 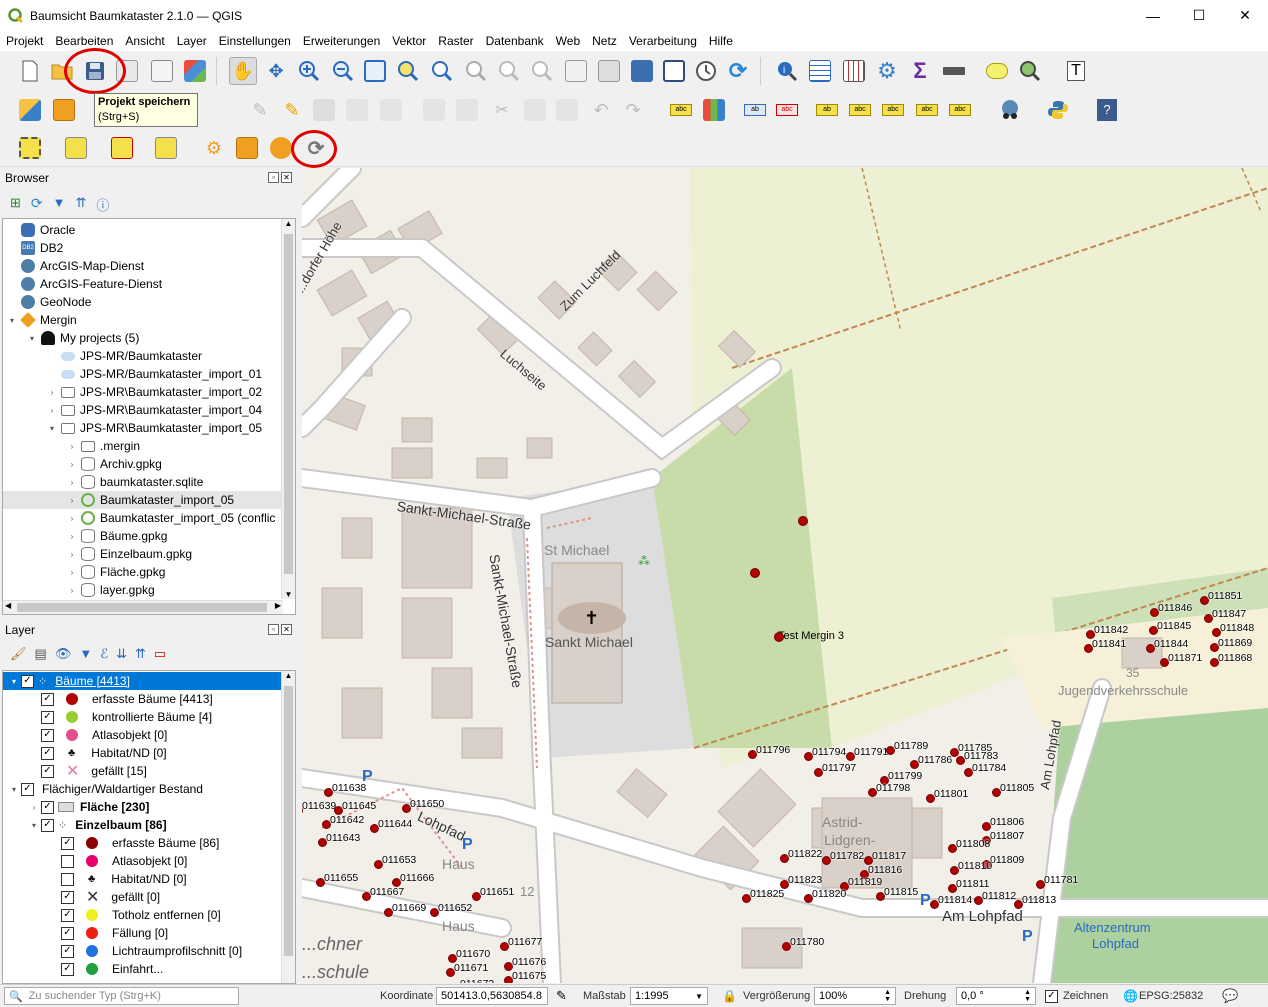 What do you see at coordinates (135, 482) in the screenshot?
I see `browser-item: › baumkataster.sqlite` at bounding box center [135, 482].